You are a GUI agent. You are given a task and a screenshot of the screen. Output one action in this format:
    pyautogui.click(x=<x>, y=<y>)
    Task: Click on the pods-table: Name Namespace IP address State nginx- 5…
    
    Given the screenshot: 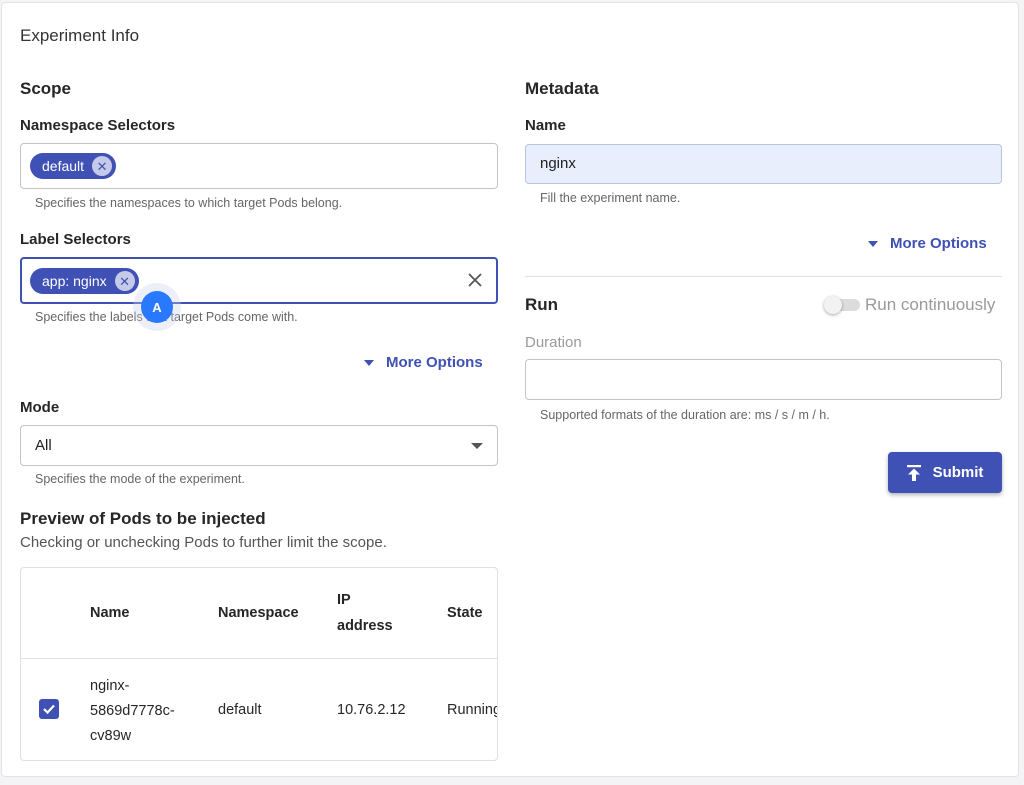 What is the action you would take?
    pyautogui.click(x=259, y=664)
    